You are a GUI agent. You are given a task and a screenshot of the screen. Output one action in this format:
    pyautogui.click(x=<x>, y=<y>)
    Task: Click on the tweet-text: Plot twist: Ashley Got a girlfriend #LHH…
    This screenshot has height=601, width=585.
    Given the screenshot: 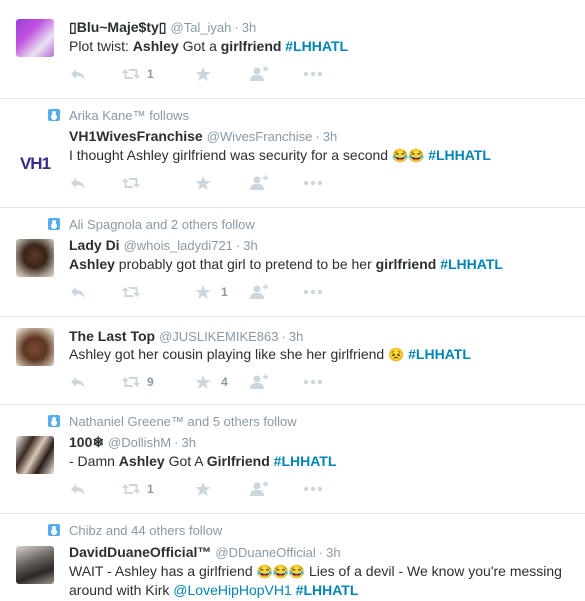 What is the action you would take?
    pyautogui.click(x=322, y=46)
    